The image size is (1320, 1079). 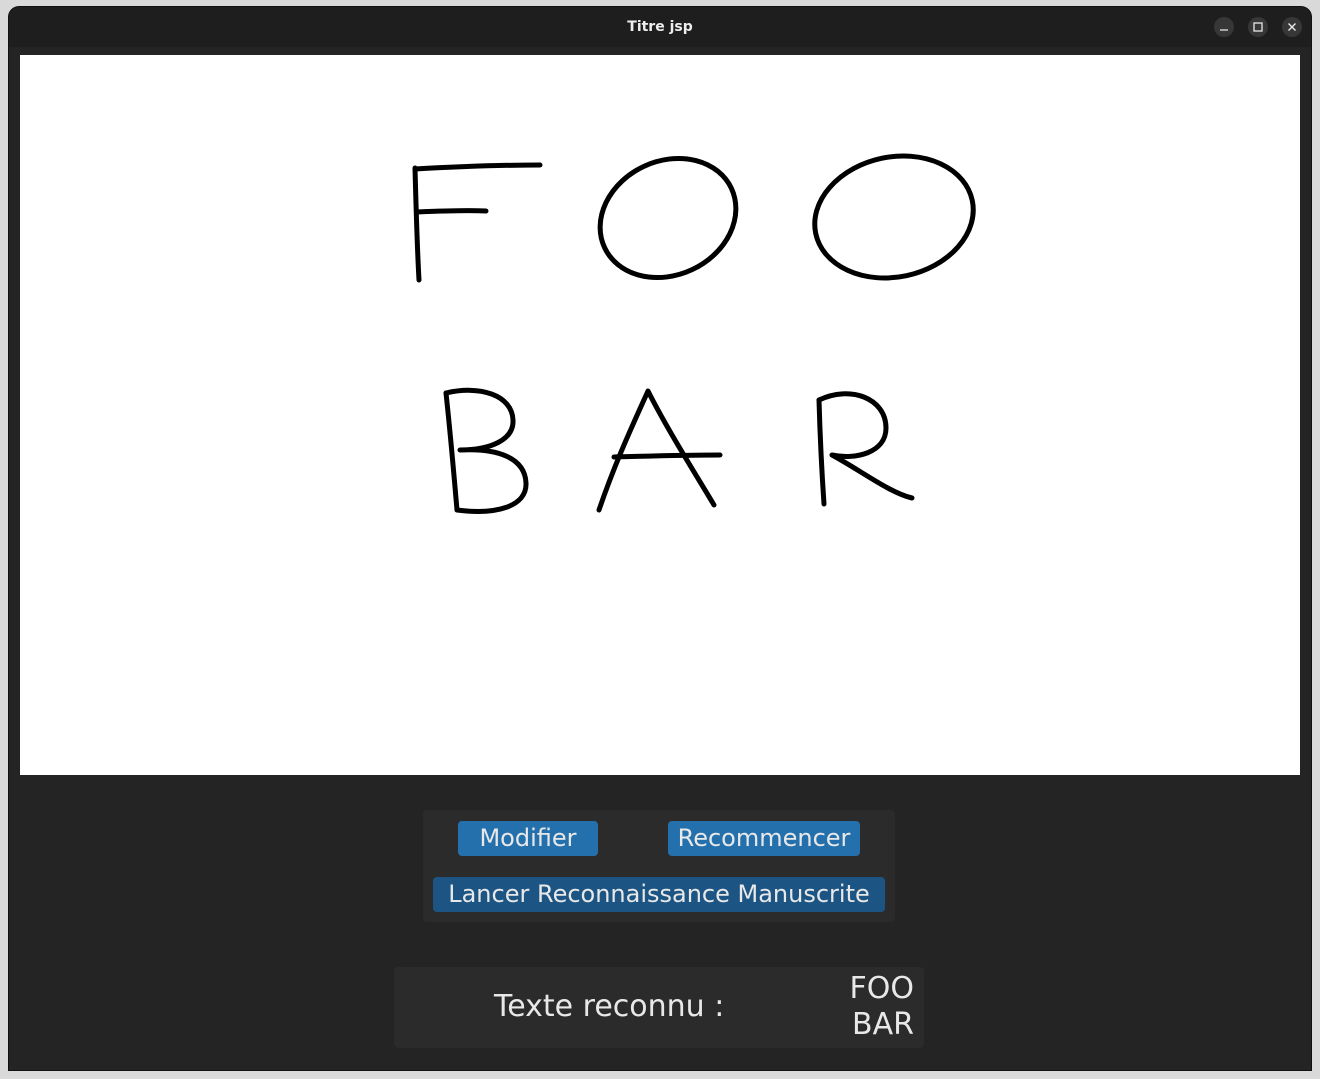 I want to click on result-label: Texte reconnu :, so click(x=609, y=1006).